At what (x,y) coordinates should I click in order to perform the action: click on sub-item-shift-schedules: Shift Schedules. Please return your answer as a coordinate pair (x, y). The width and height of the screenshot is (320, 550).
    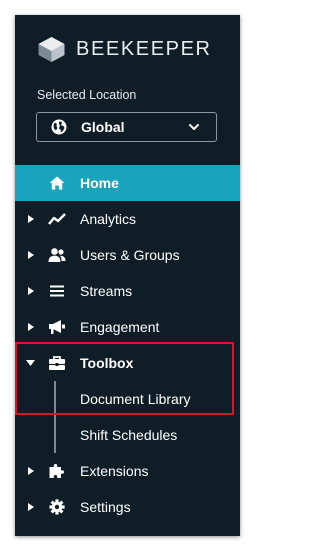
    Looking at the image, I should click on (128, 435).